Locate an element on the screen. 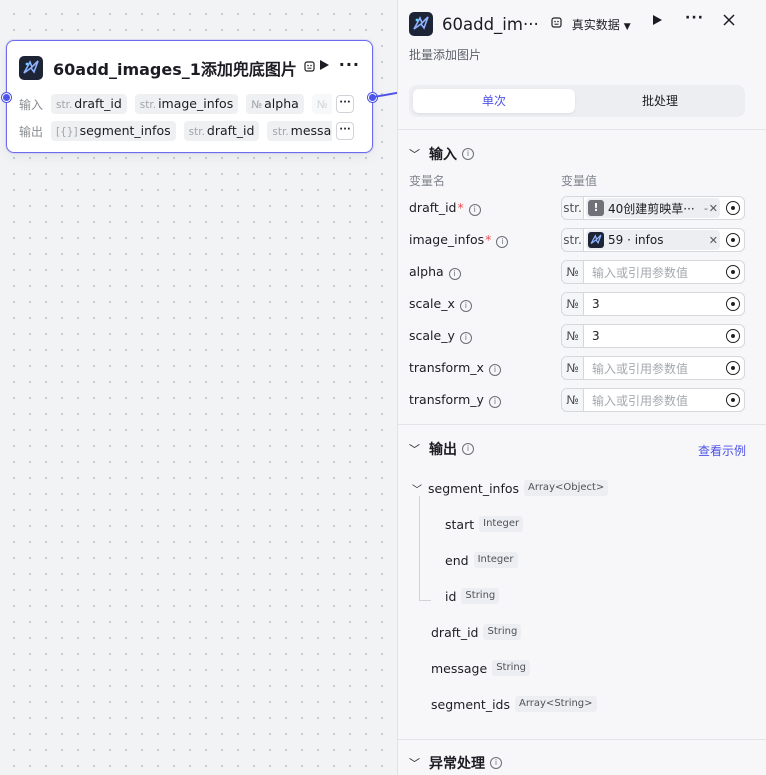 This screenshot has width=766, height=775. mode-tabs: 单次 批处理 is located at coordinates (577, 101).